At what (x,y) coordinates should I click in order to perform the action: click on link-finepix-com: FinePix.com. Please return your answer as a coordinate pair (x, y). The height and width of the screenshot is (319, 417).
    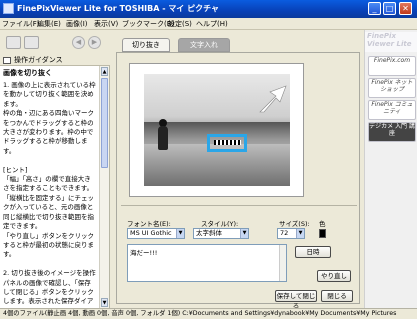
    Looking at the image, I should click on (392, 66).